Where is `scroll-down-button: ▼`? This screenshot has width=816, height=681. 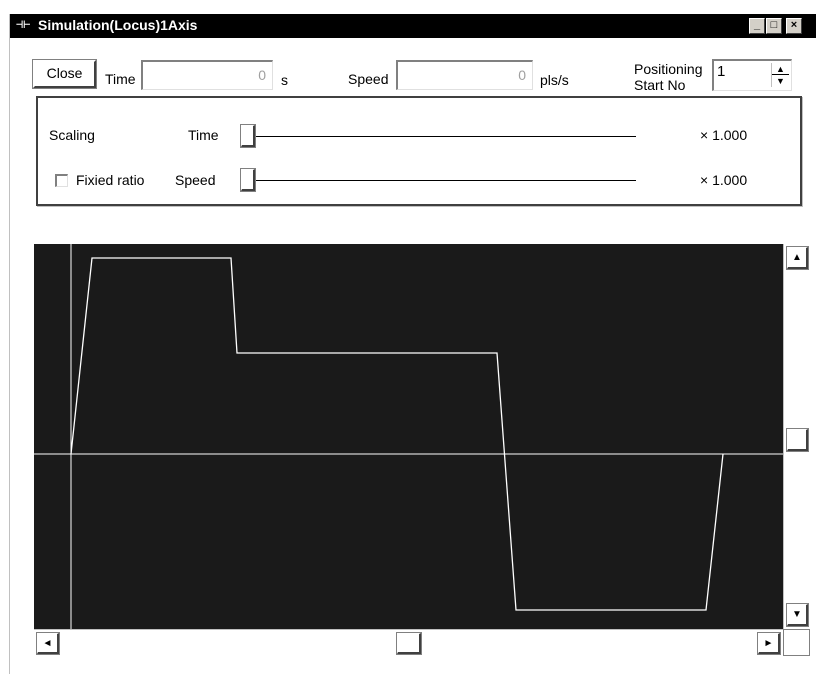
scroll-down-button: ▼ is located at coordinates (797, 615).